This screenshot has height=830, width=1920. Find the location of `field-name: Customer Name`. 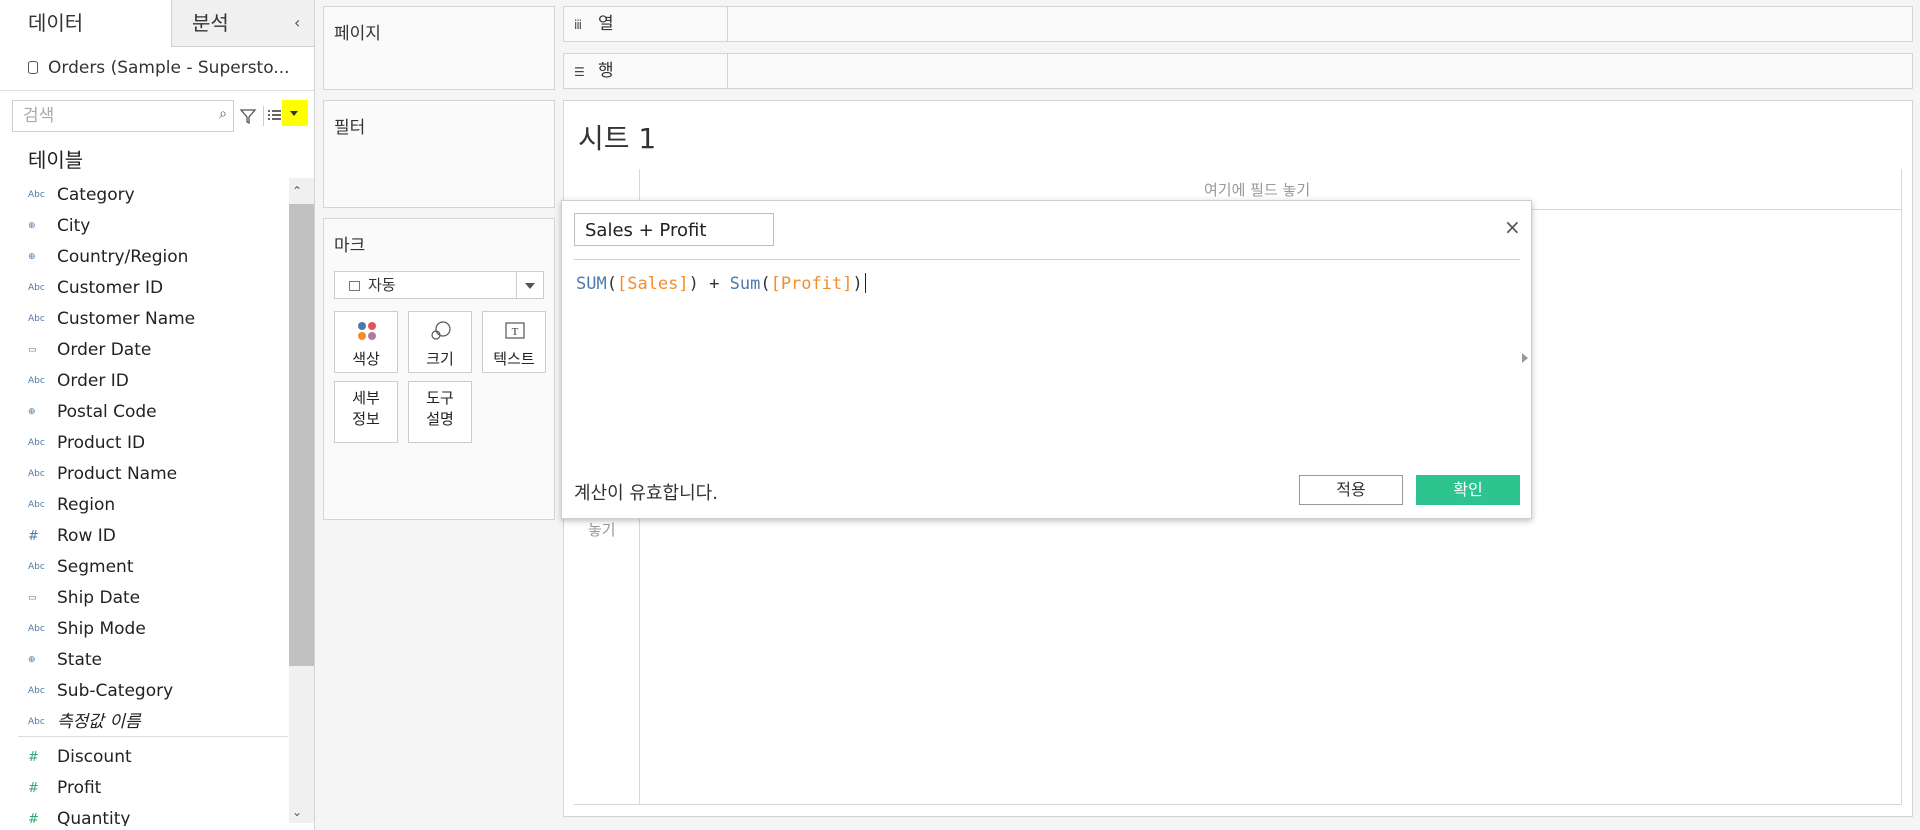

field-name: Customer Name is located at coordinates (126, 319).